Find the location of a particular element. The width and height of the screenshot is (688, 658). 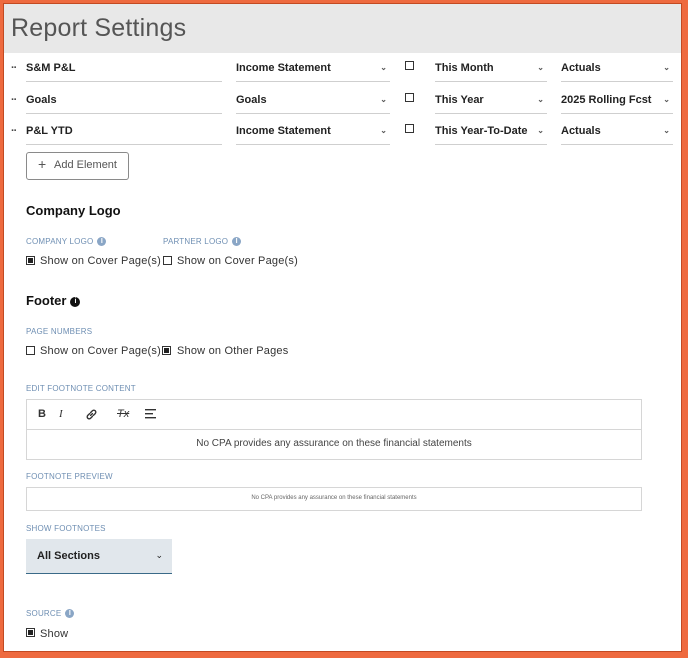

element-name-field: P&L YTD is located at coordinates (124, 133).